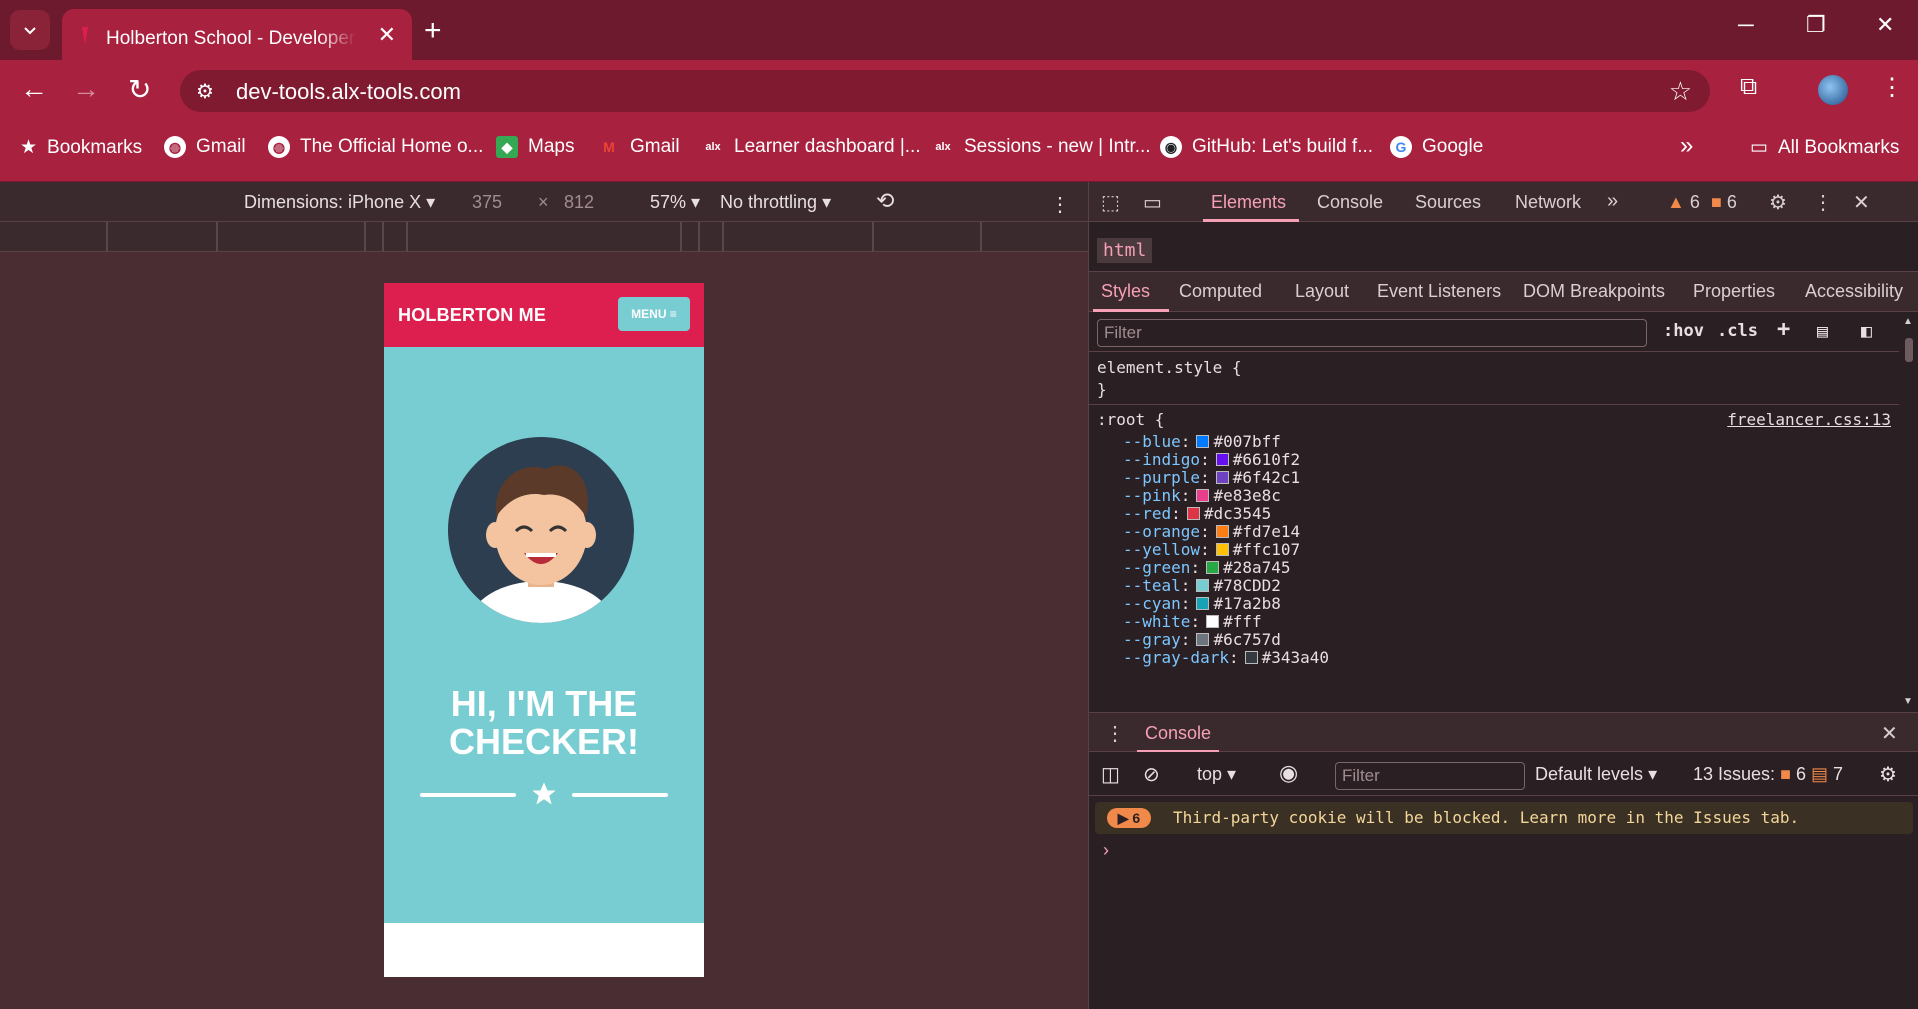  What do you see at coordinates (237, 34) in the screenshot?
I see `browser-tab: Holberton School - Developer t ✕` at bounding box center [237, 34].